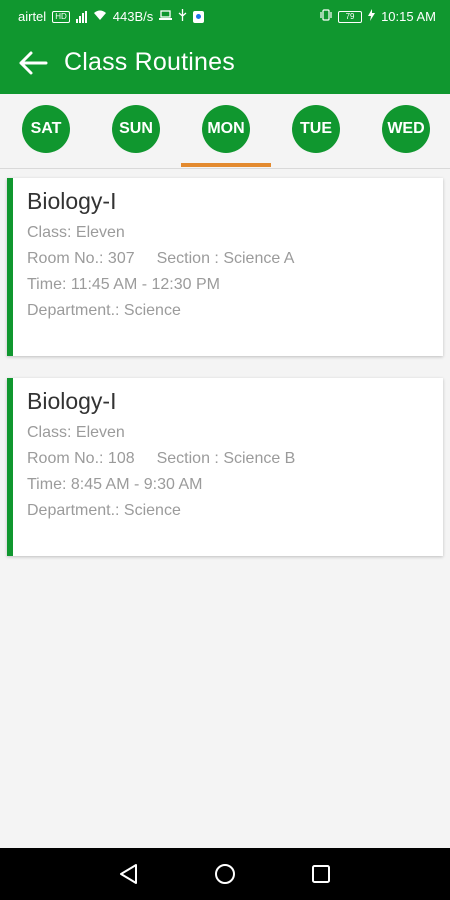  What do you see at coordinates (100, 17) in the screenshot?
I see `wifi-icon` at bounding box center [100, 17].